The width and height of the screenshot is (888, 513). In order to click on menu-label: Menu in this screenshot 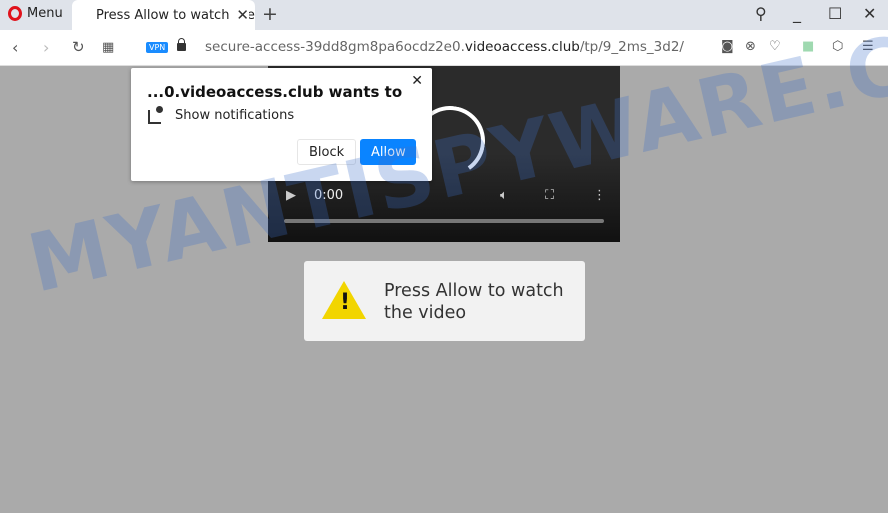, I will do `click(45, 13)`.